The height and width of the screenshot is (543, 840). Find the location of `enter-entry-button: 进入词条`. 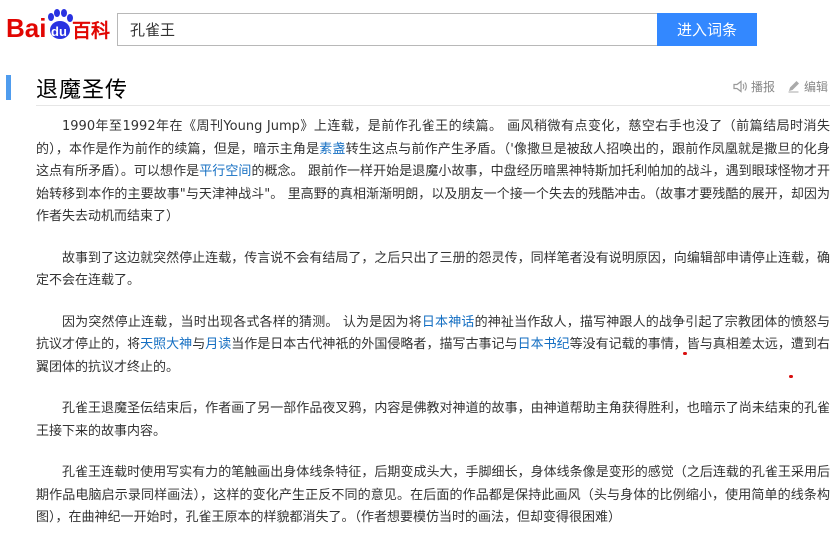

enter-entry-button: 进入词条 is located at coordinates (707, 29).